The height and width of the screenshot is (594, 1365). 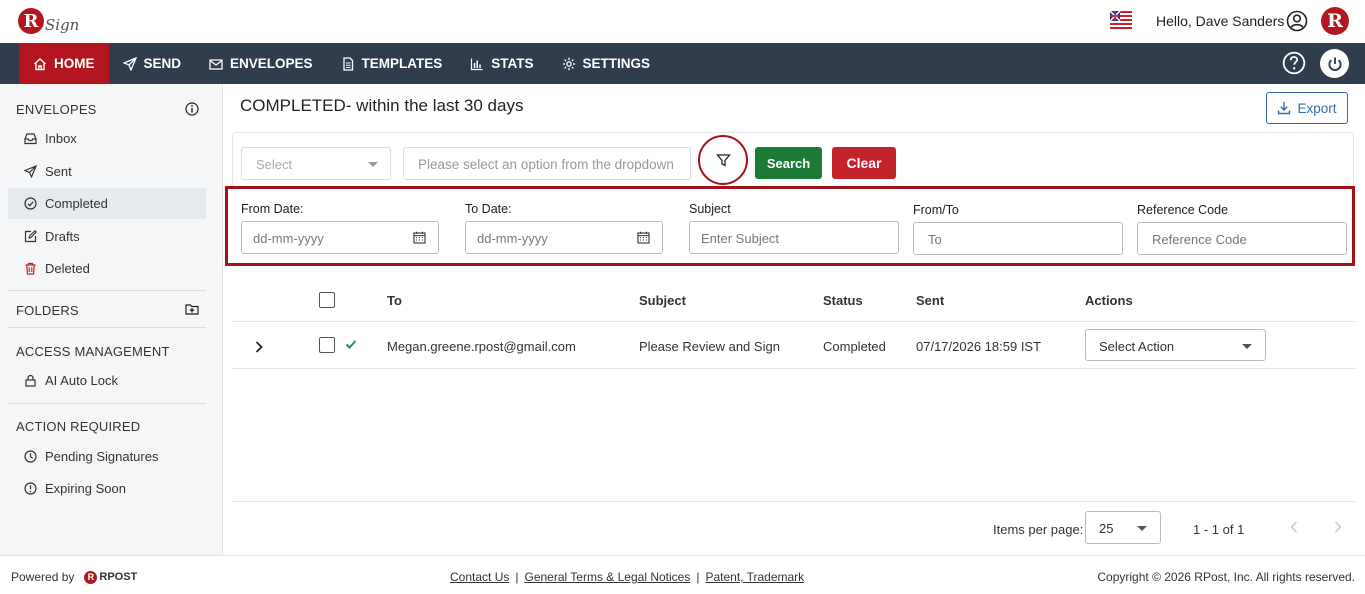 I want to click on pagination-divider, so click(x=793, y=501).